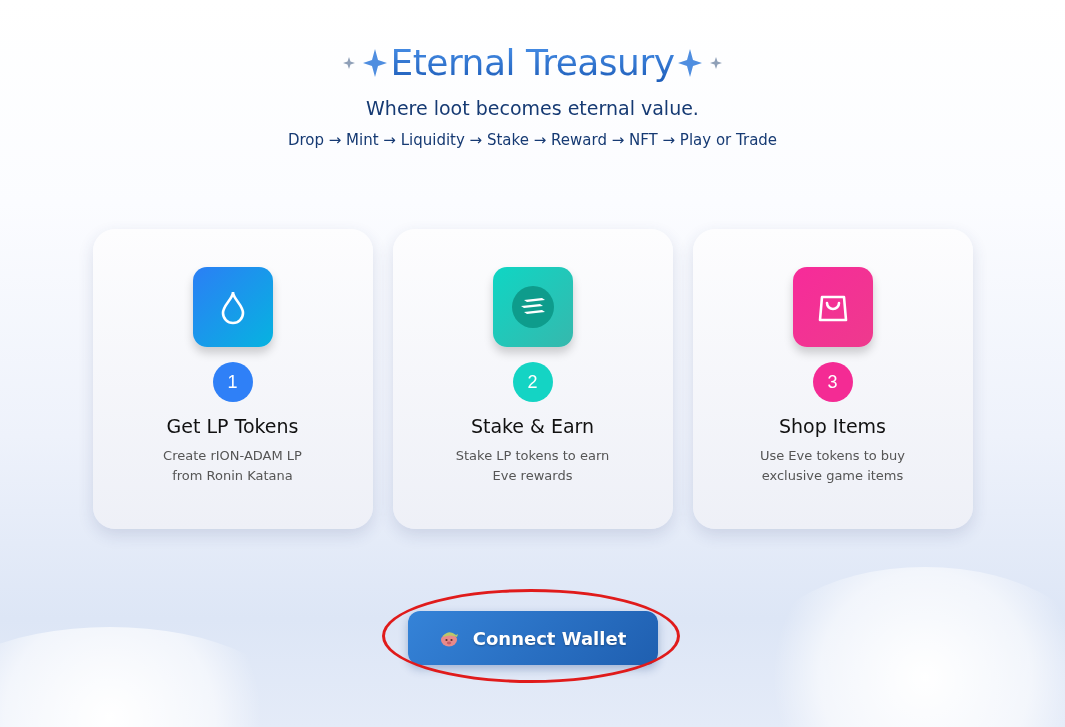 The height and width of the screenshot is (727, 1065). Describe the element at coordinates (232, 466) in the screenshot. I see `step-description: Create rION-ADAM LP from Ronin Katana` at that location.